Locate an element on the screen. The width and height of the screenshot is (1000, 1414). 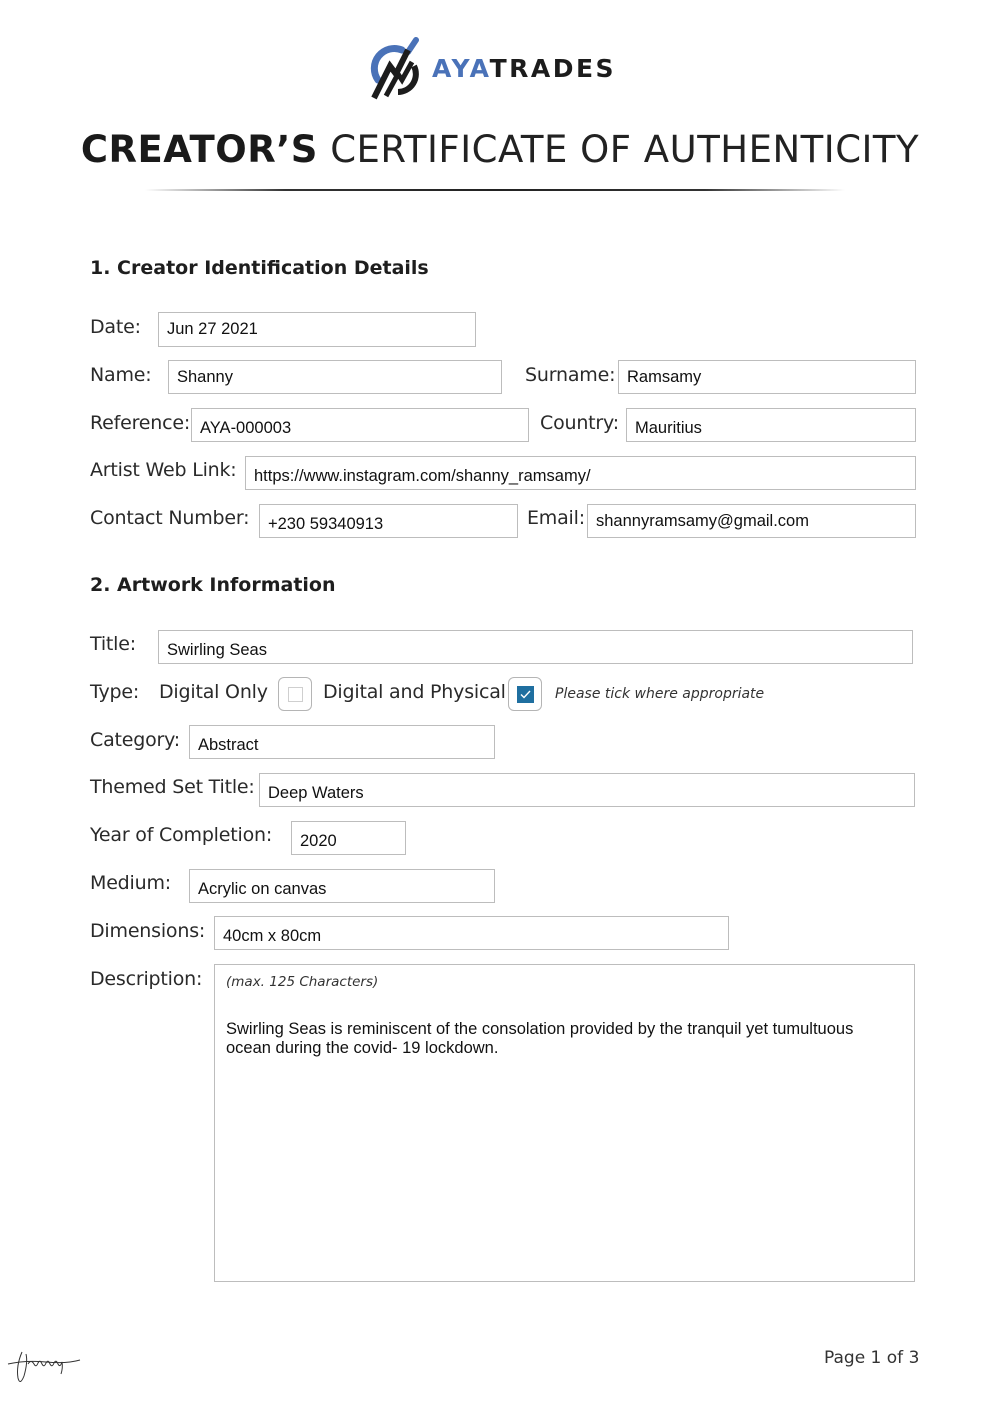
type-label: Type: is located at coordinates (115, 692).